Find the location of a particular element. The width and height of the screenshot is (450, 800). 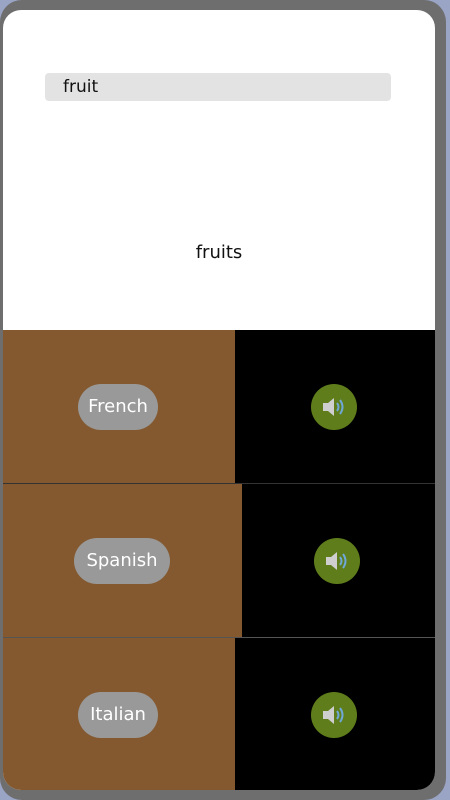

play-italian-button is located at coordinates (334, 715).